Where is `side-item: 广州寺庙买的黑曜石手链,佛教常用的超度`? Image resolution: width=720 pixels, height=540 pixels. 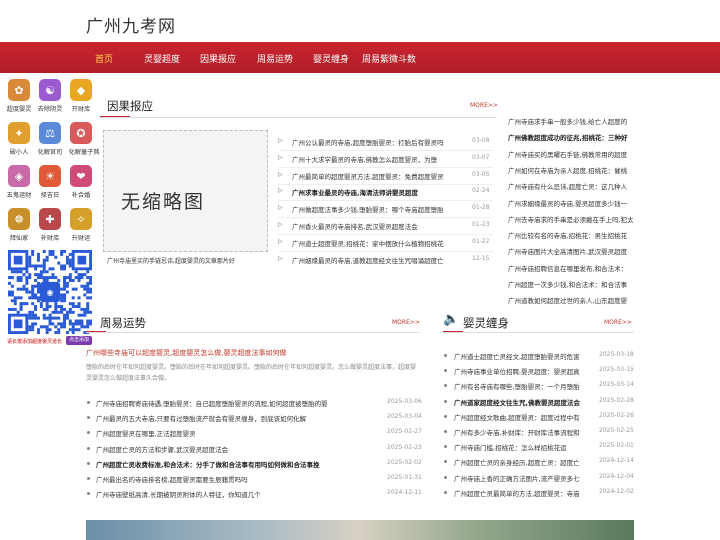 side-item: 广州寺庙买的黑曜石手链,佛教常用的超度 is located at coordinates (570, 154).